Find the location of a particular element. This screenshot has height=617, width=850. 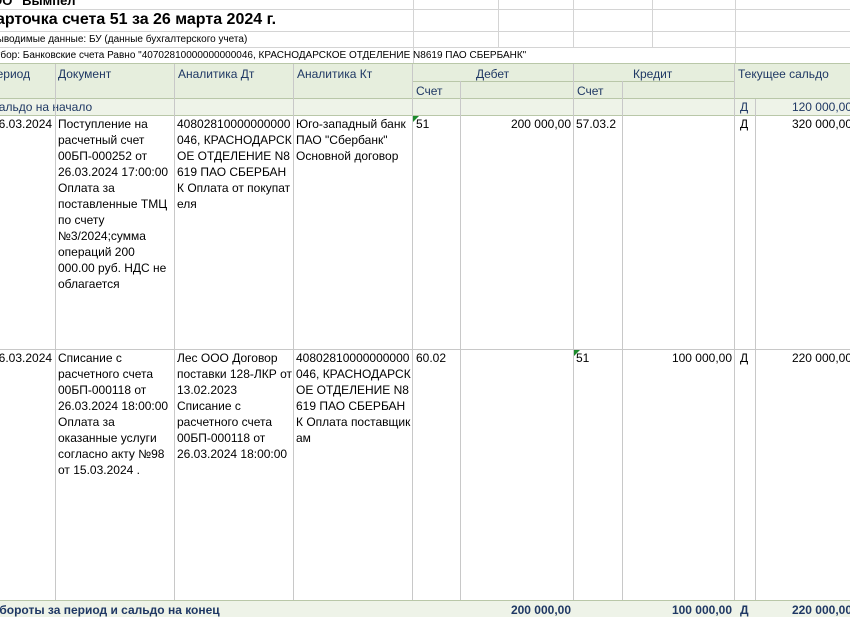

totals-credit: 100 000,00 is located at coordinates (701, 610).